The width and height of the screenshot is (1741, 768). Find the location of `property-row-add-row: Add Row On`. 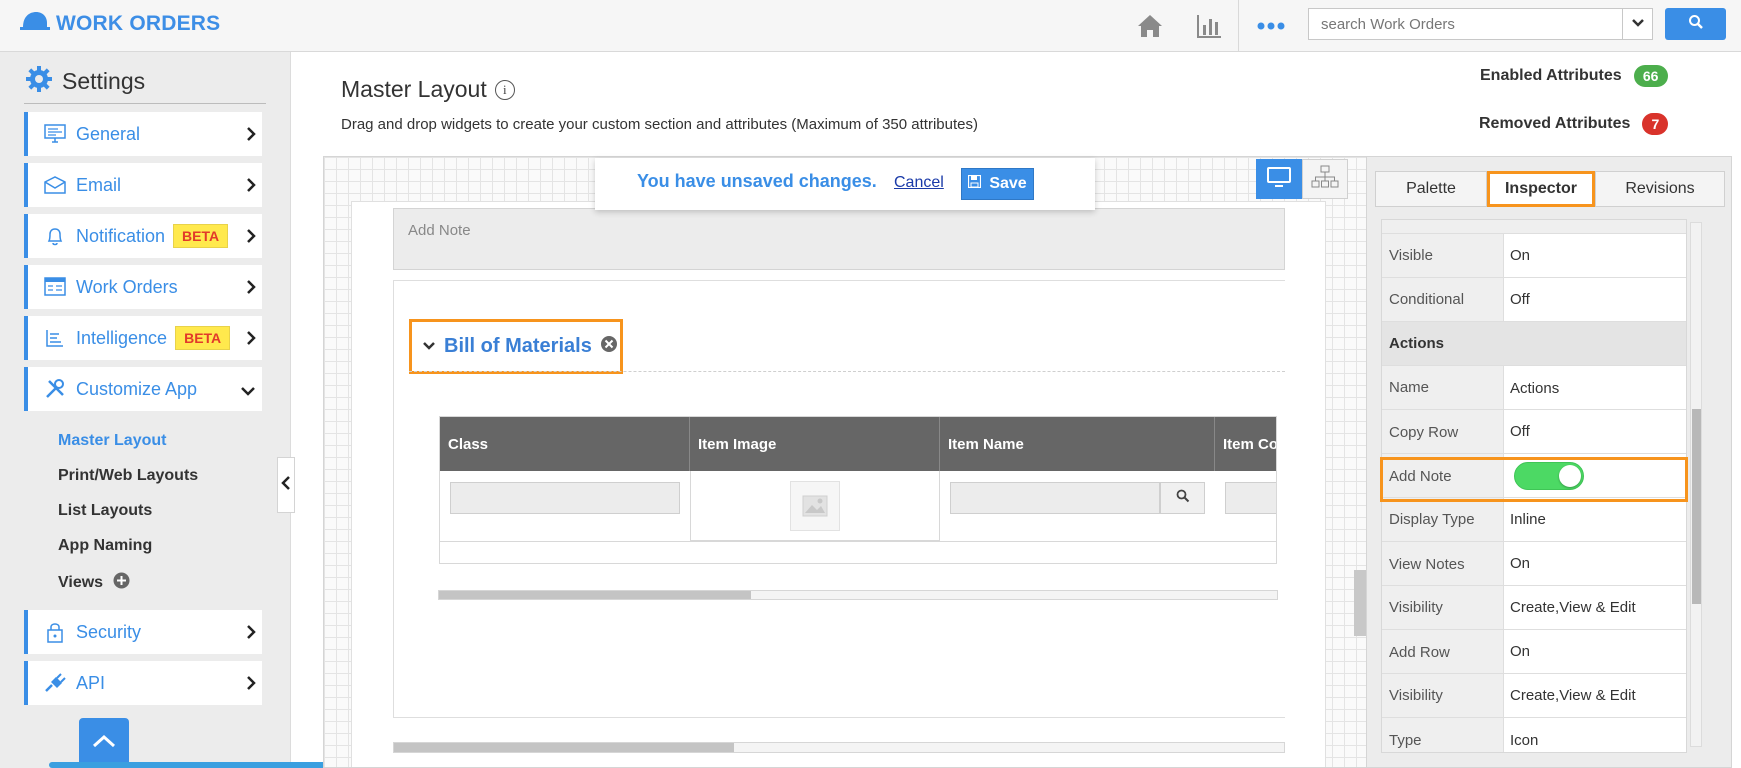

property-row-add-row: Add Row On is located at coordinates (1534, 652).